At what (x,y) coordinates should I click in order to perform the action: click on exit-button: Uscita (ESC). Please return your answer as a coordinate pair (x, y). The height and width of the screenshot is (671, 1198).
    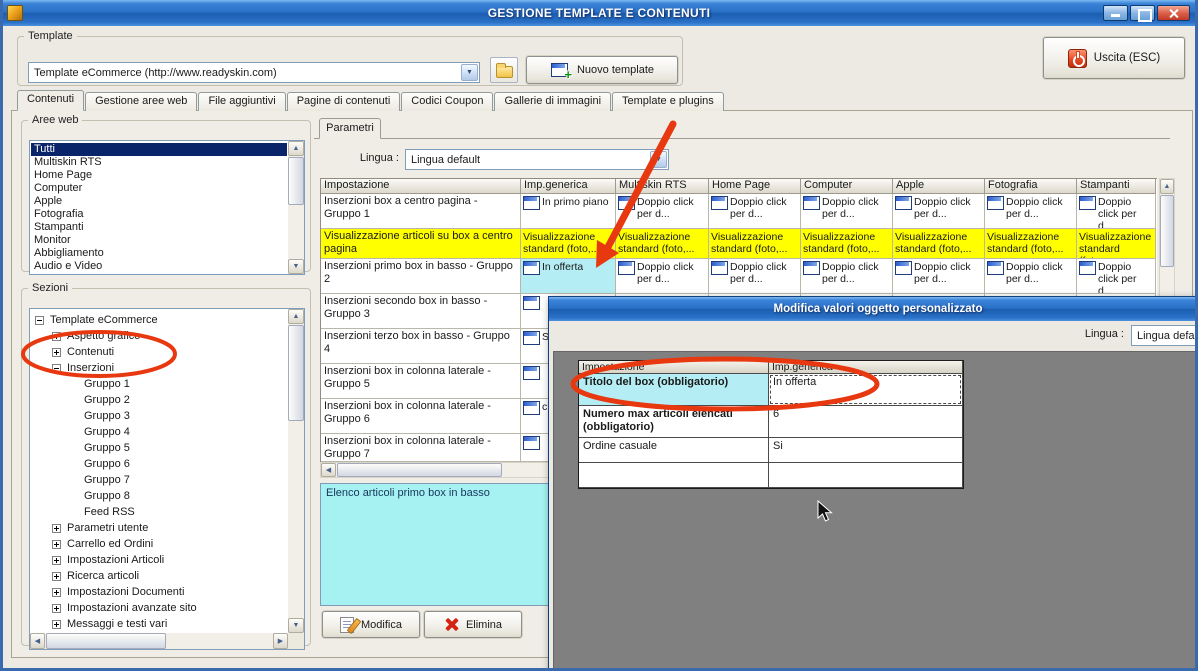
    Looking at the image, I should click on (1114, 58).